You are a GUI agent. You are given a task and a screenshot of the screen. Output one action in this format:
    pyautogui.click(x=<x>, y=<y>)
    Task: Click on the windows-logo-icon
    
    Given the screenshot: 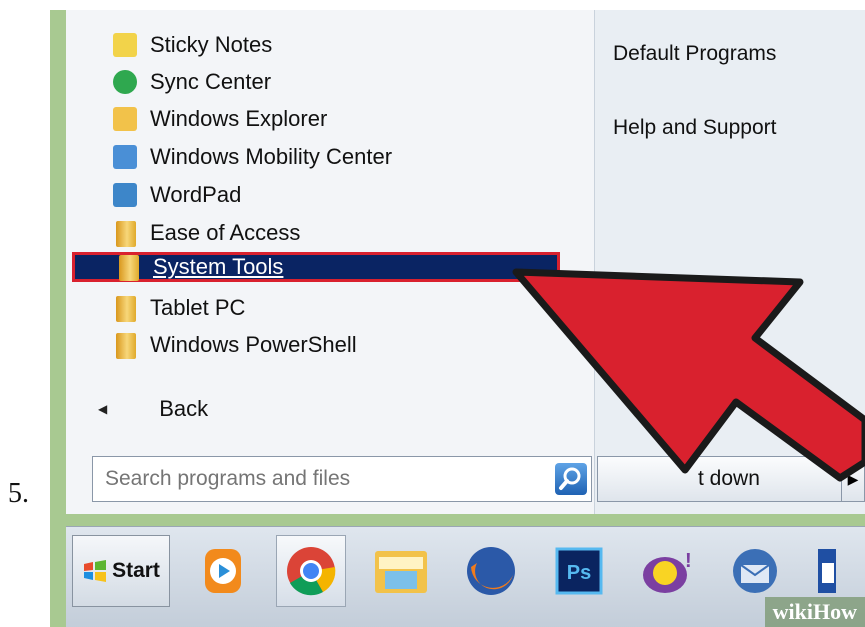 What is the action you would take?
    pyautogui.click(x=95, y=571)
    